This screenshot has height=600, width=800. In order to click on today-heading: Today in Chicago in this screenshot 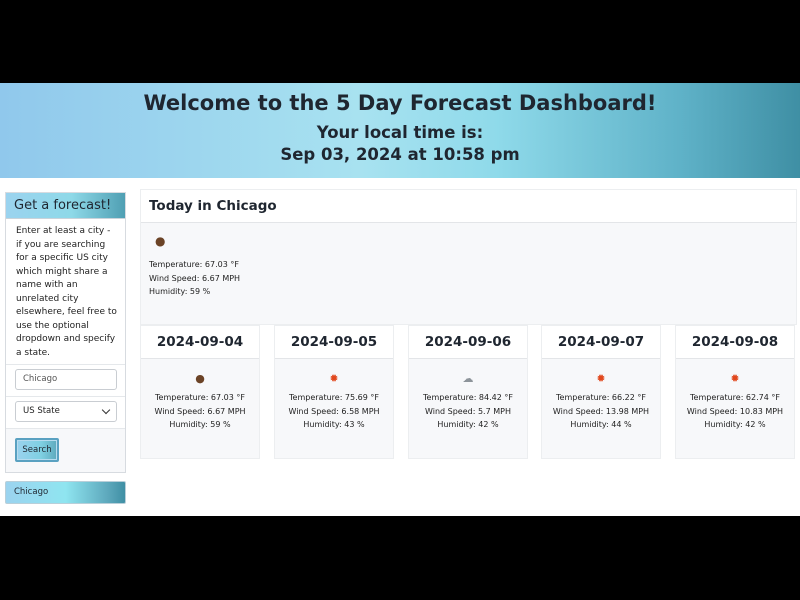, I will do `click(468, 206)`.